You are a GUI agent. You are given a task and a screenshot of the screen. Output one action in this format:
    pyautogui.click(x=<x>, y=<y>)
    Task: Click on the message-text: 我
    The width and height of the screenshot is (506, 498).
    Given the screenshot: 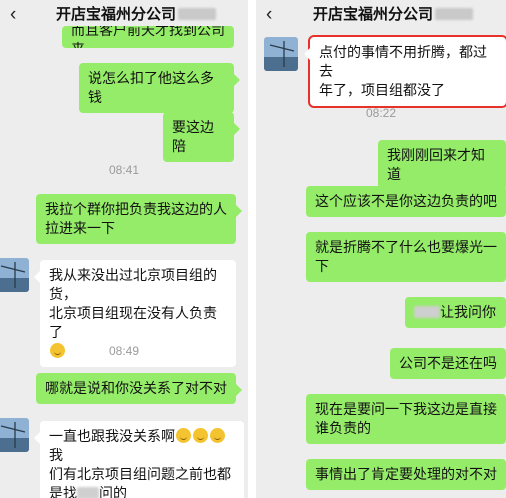 What is the action you would take?
    pyautogui.click(x=56, y=455)
    